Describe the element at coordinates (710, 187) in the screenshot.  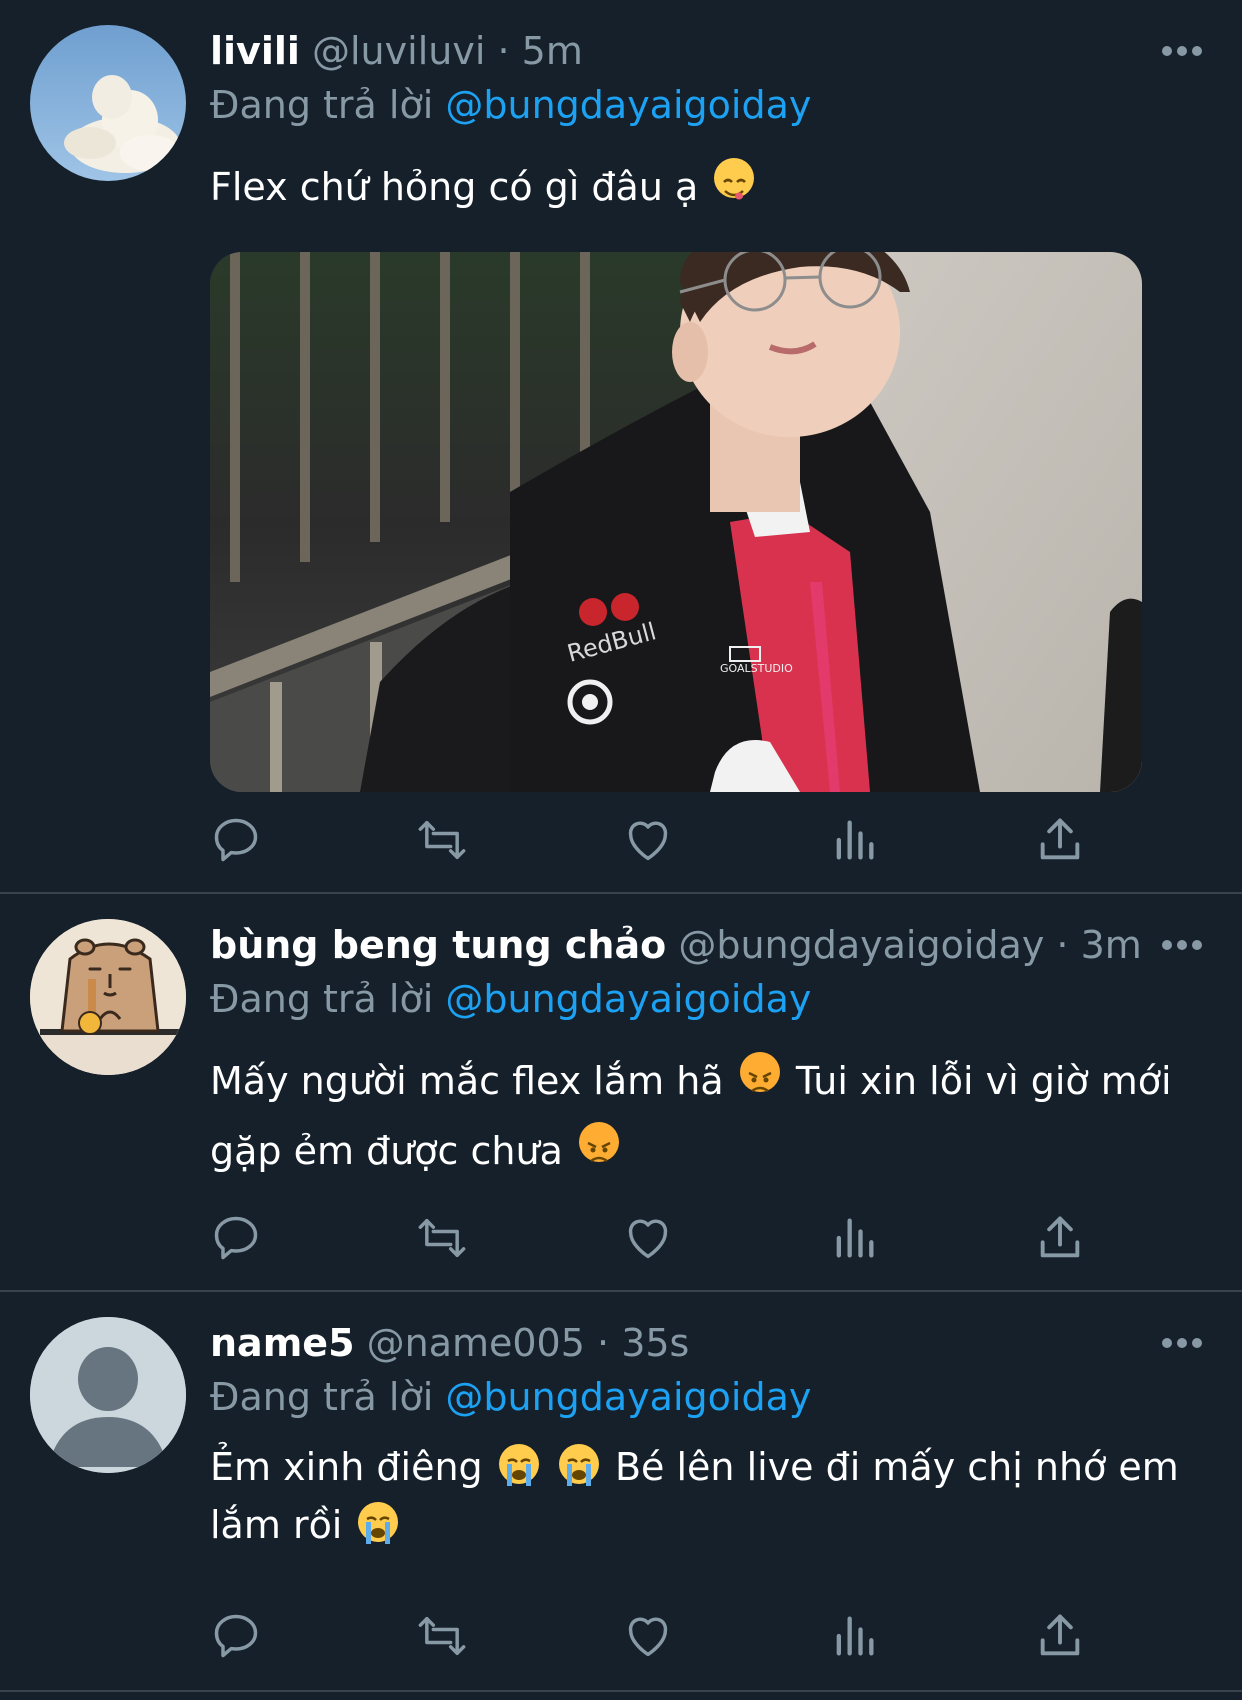
I see `tweet-text: Flex chứ hỏng có gì đâu ạ` at that location.